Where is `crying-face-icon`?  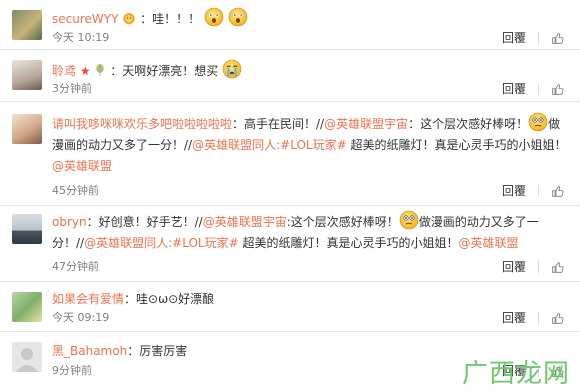 crying-face-icon is located at coordinates (232, 69).